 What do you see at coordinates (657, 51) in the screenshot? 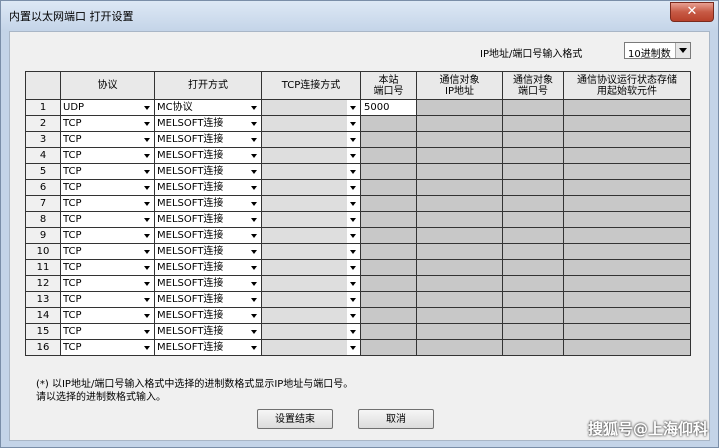
I see `input-format-select: 10进制数` at bounding box center [657, 51].